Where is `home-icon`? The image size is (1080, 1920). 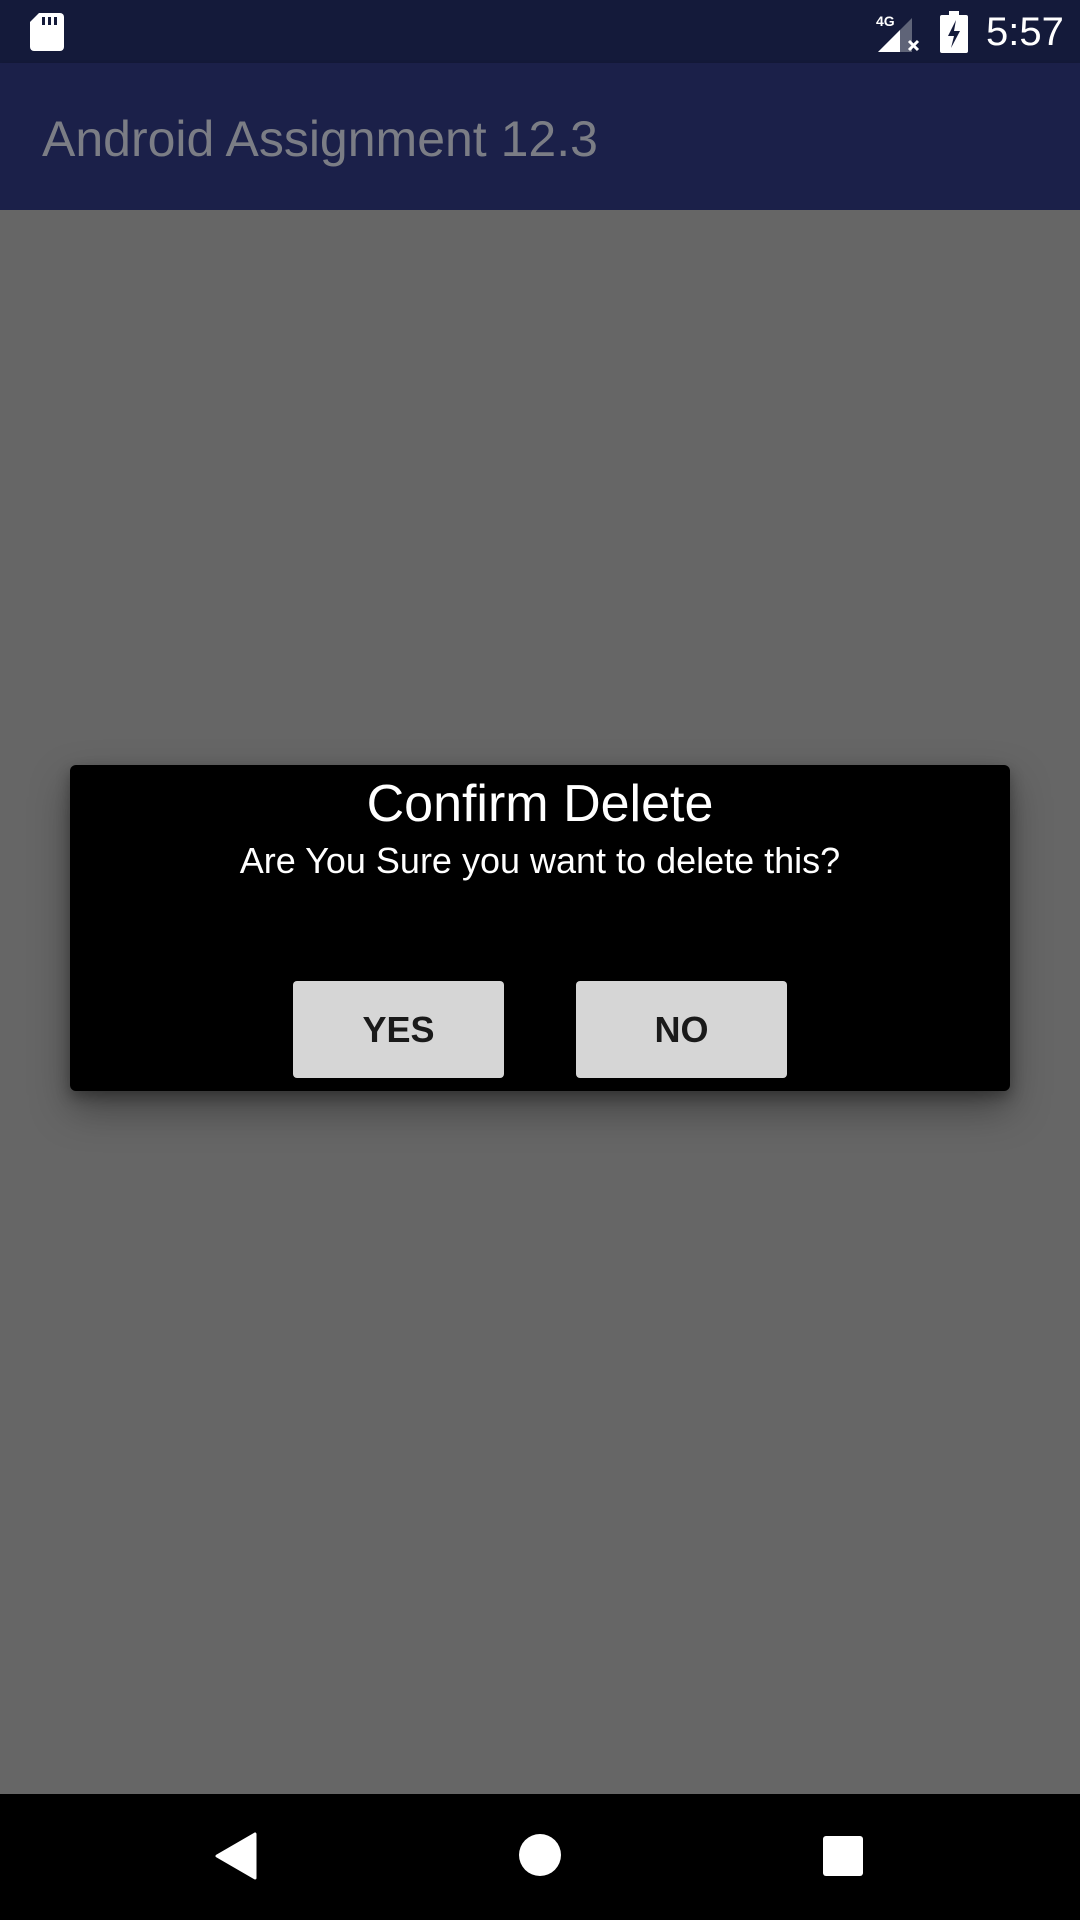 home-icon is located at coordinates (540, 1855).